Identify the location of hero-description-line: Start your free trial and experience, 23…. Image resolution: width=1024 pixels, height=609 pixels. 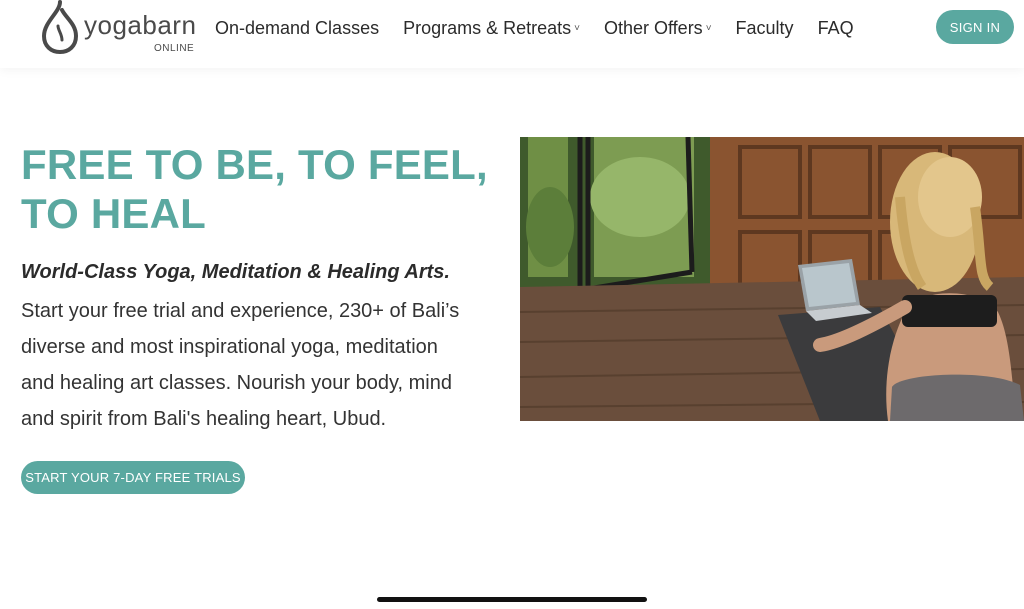
(240, 311).